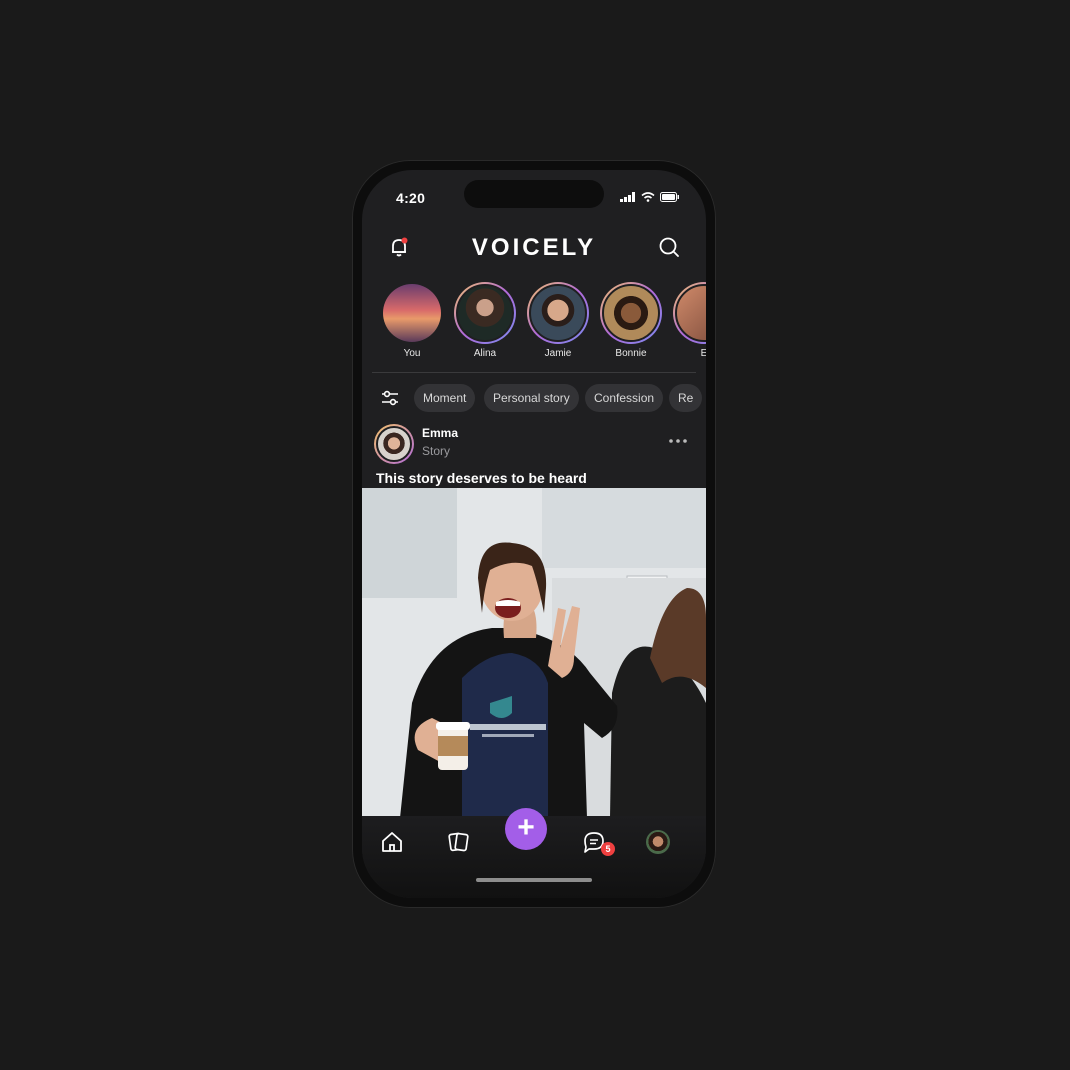 Image resolution: width=1070 pixels, height=1070 pixels. I want to click on divider, so click(534, 372).